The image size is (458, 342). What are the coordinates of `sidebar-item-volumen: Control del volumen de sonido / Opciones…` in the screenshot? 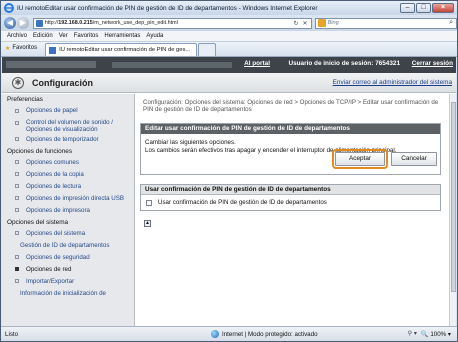 It's located at (68, 125).